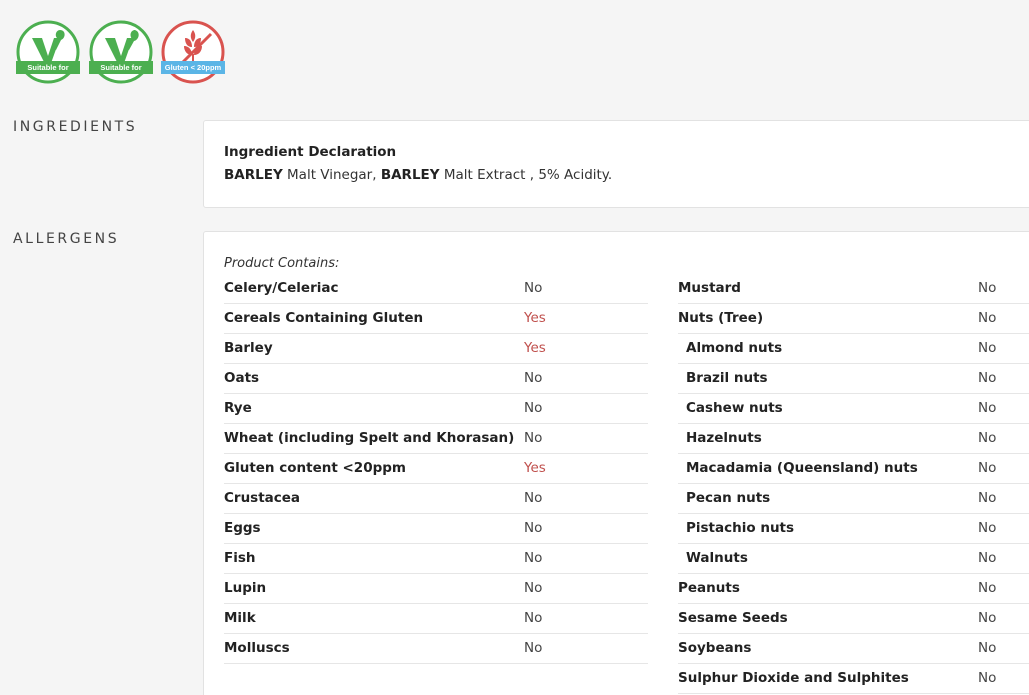 The image size is (1029, 695). Describe the element at coordinates (740, 528) in the screenshot. I see `allergen-name: Pistachio nuts` at that location.